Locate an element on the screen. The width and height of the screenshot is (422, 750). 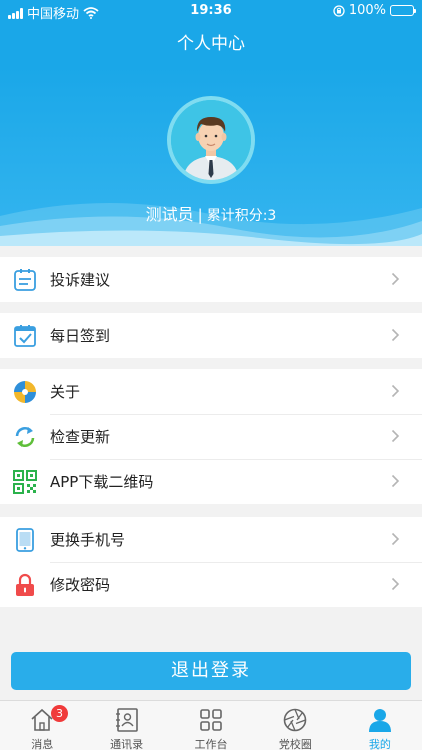
user-points: 累计积分:3 is located at coordinates (241, 216).